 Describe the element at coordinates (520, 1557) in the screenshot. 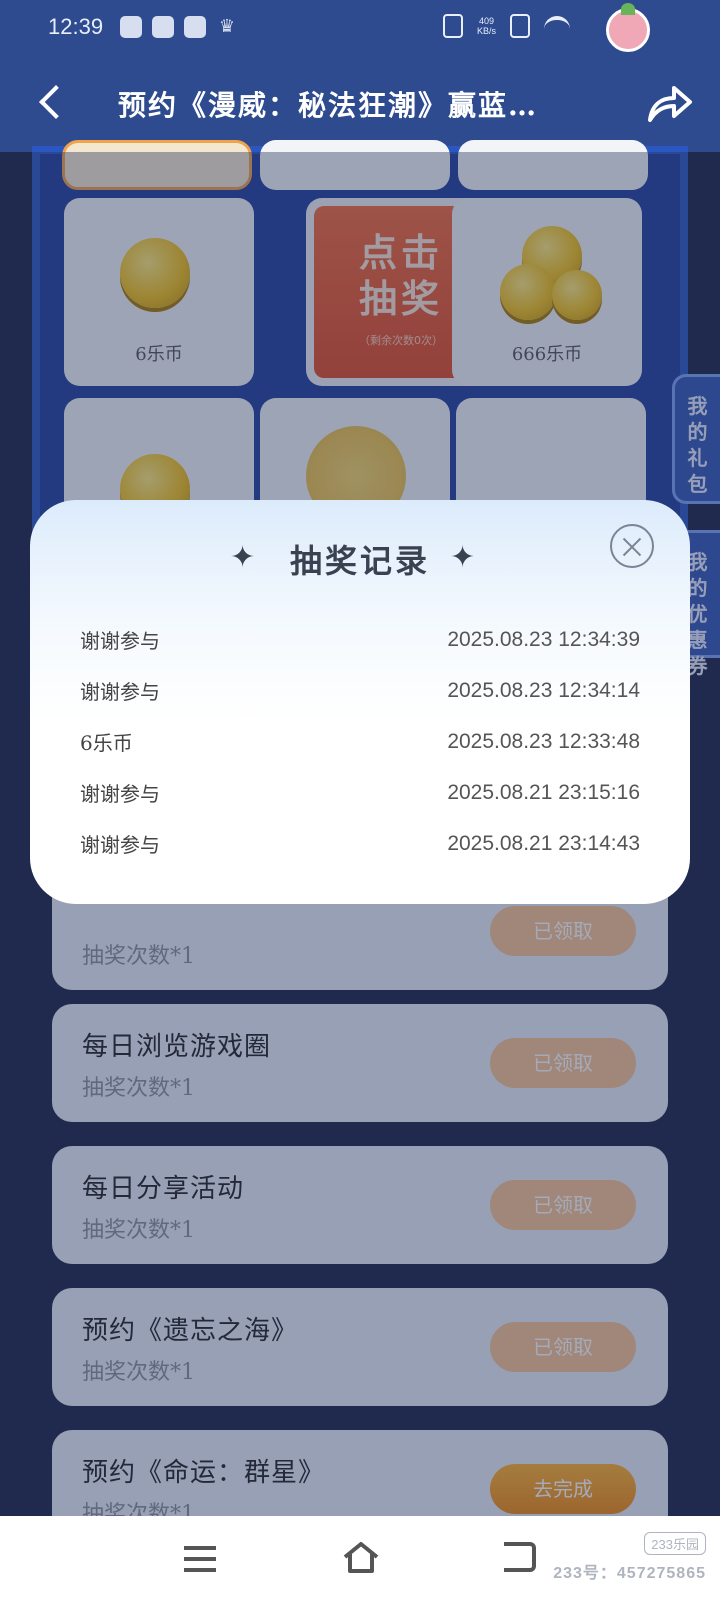

I see `back-nav-icon` at that location.